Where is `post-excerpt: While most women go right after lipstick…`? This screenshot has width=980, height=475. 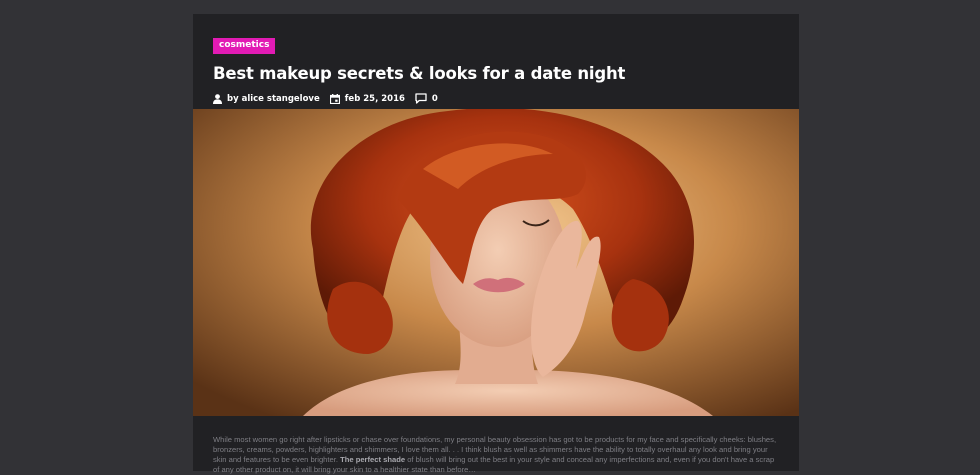 post-excerpt: While most women go right after lipstick… is located at coordinates (497, 455).